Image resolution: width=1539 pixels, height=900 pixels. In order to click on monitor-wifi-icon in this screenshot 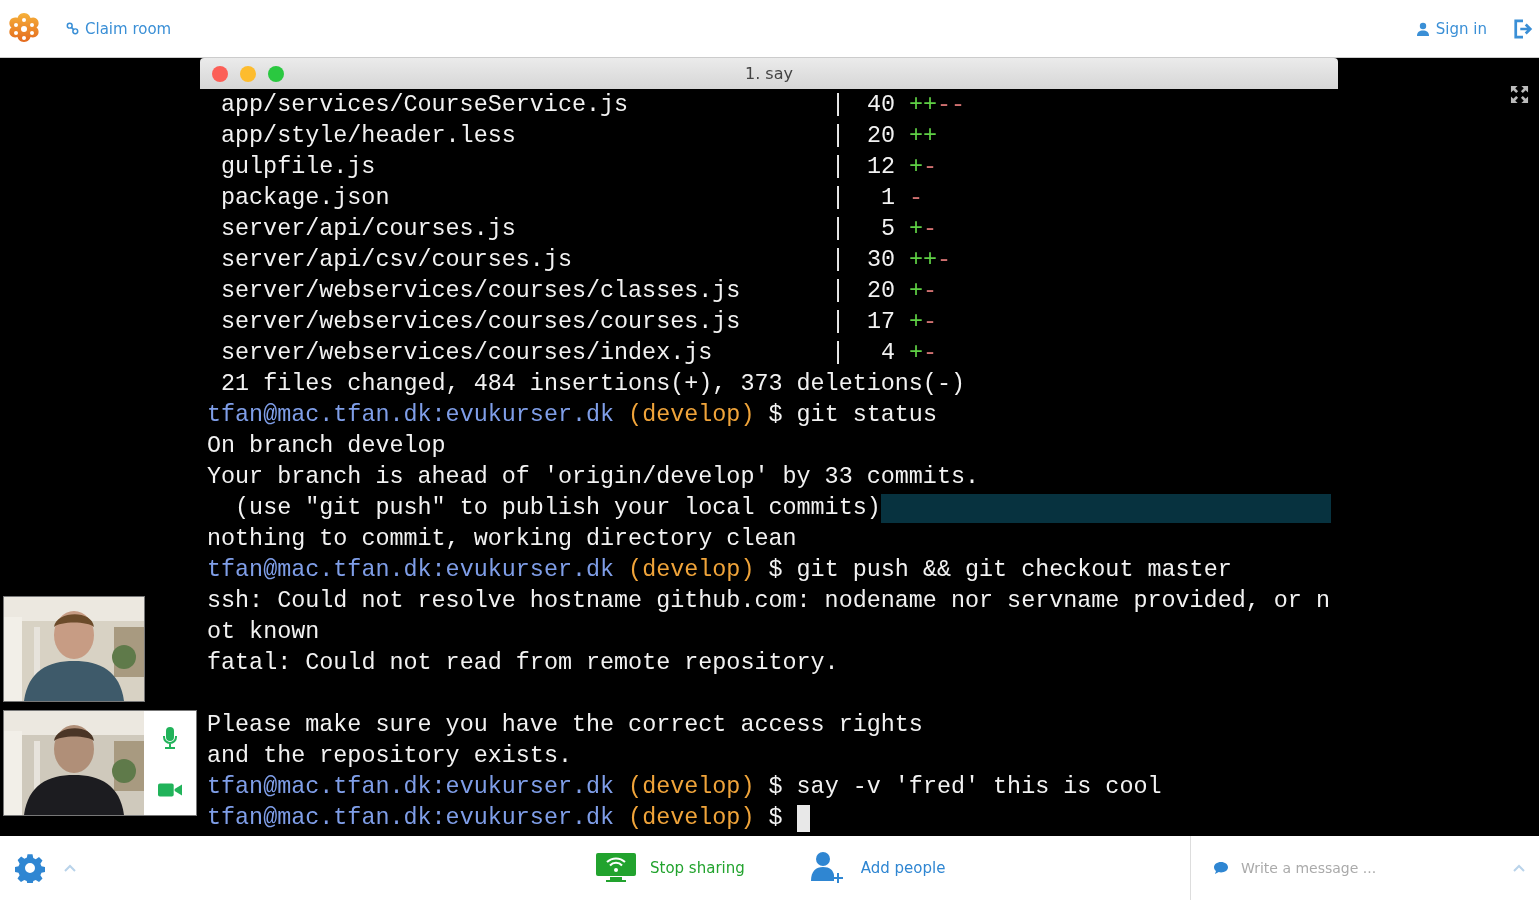, I will do `click(616, 868)`.